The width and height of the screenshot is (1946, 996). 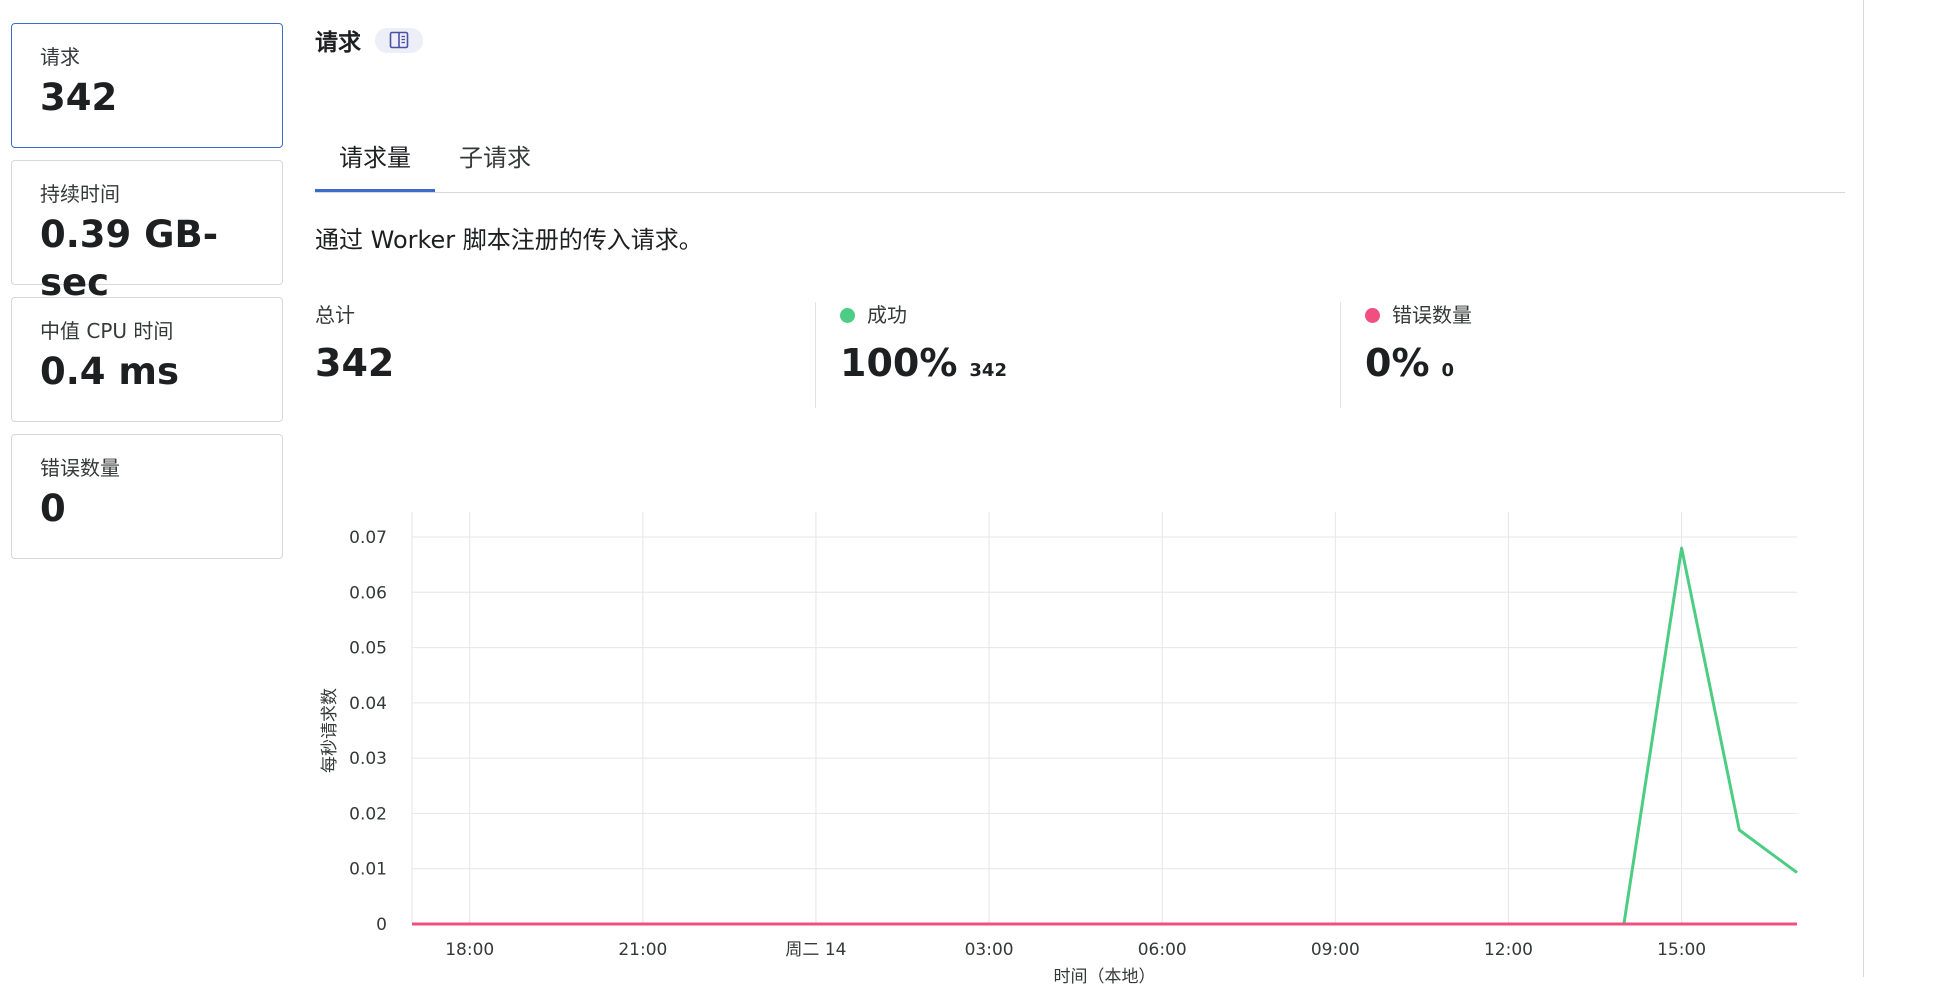 What do you see at coordinates (1681, 950) in the screenshot?
I see `x-tick-label: 15:00` at bounding box center [1681, 950].